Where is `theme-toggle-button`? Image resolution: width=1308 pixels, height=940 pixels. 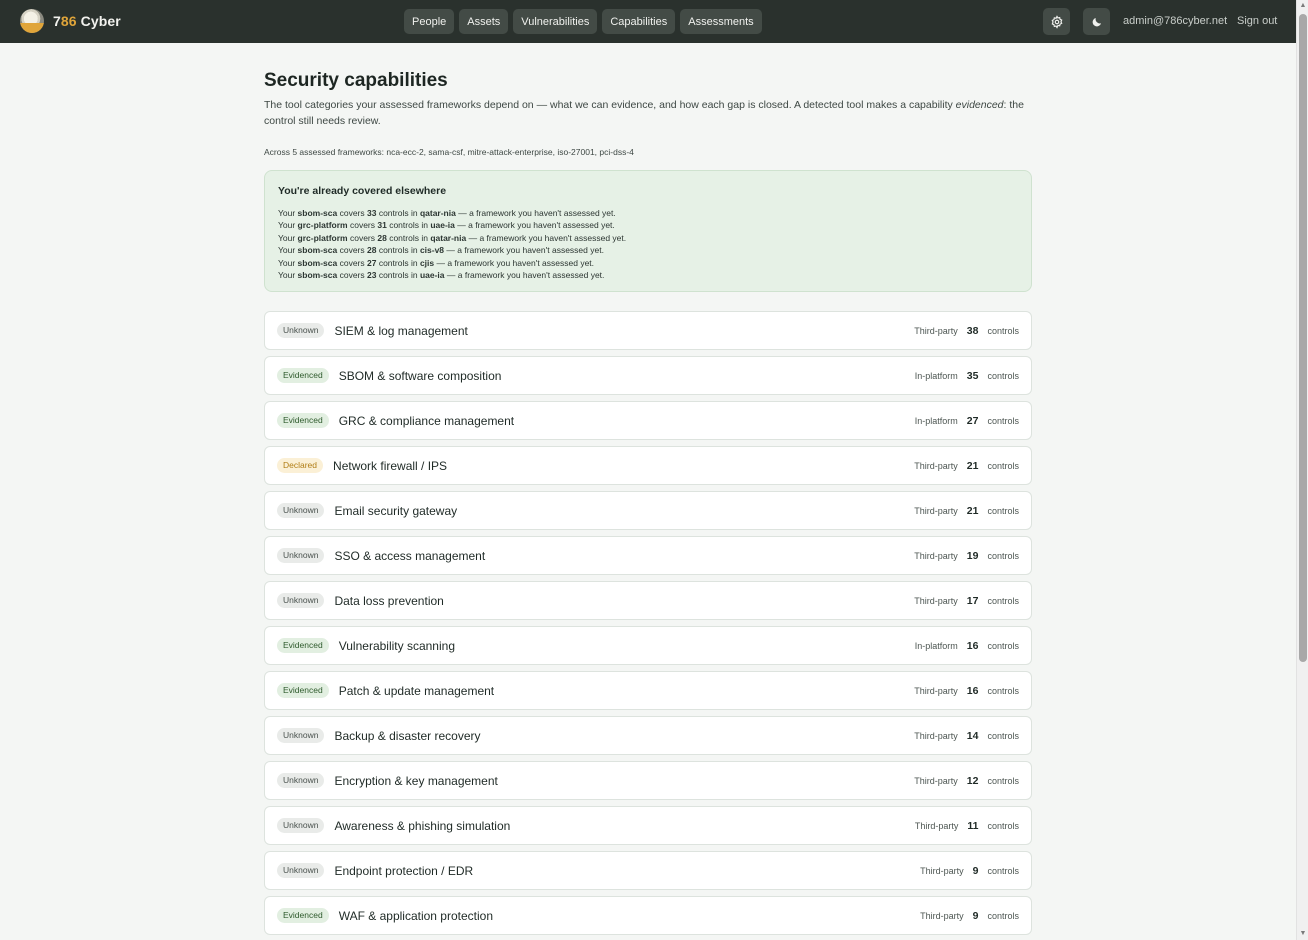 theme-toggle-button is located at coordinates (1096, 21).